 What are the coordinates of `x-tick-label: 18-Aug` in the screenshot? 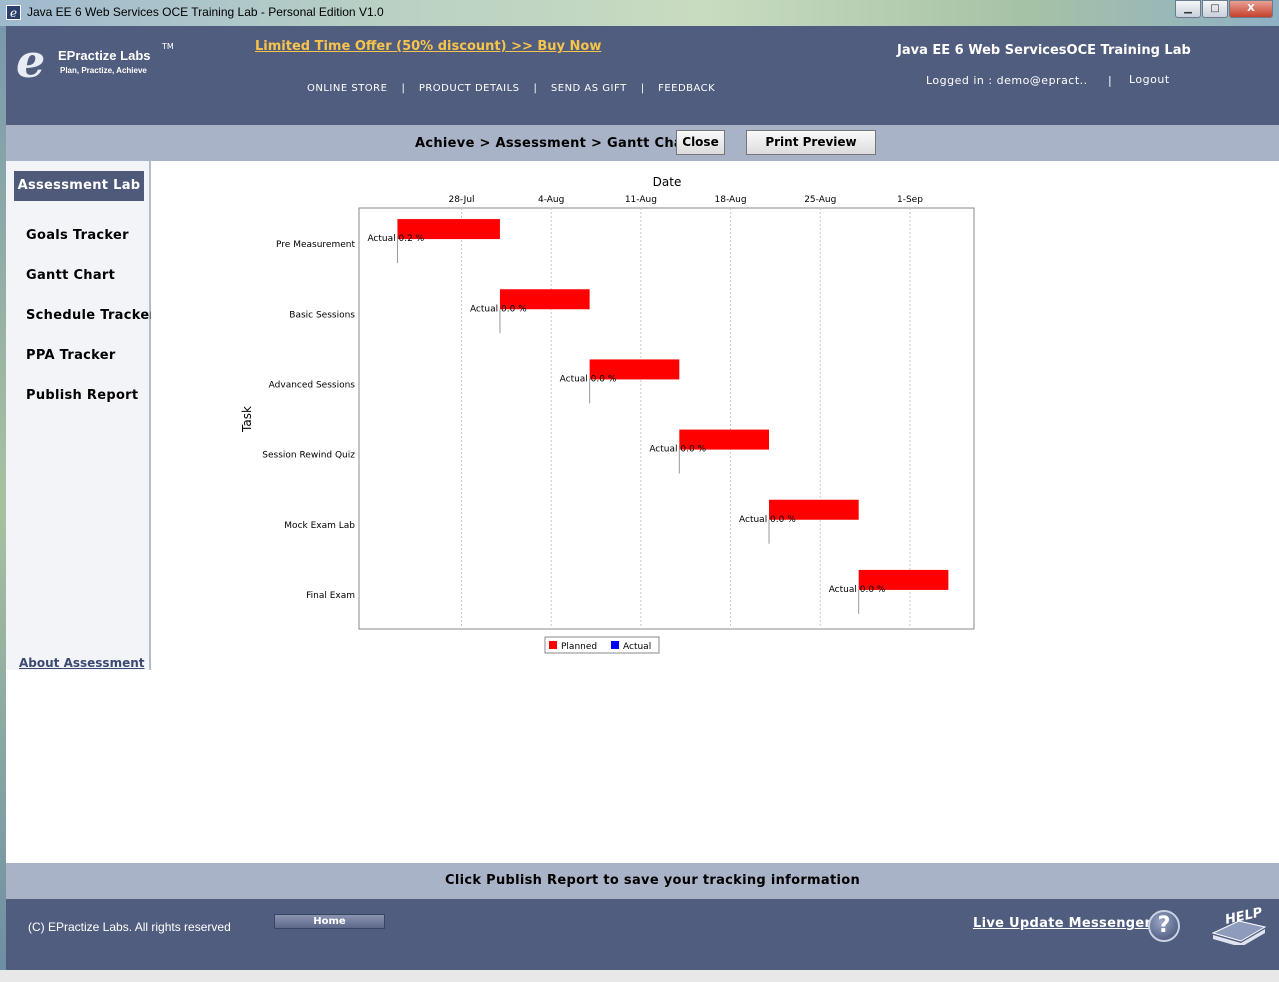 It's located at (731, 200).